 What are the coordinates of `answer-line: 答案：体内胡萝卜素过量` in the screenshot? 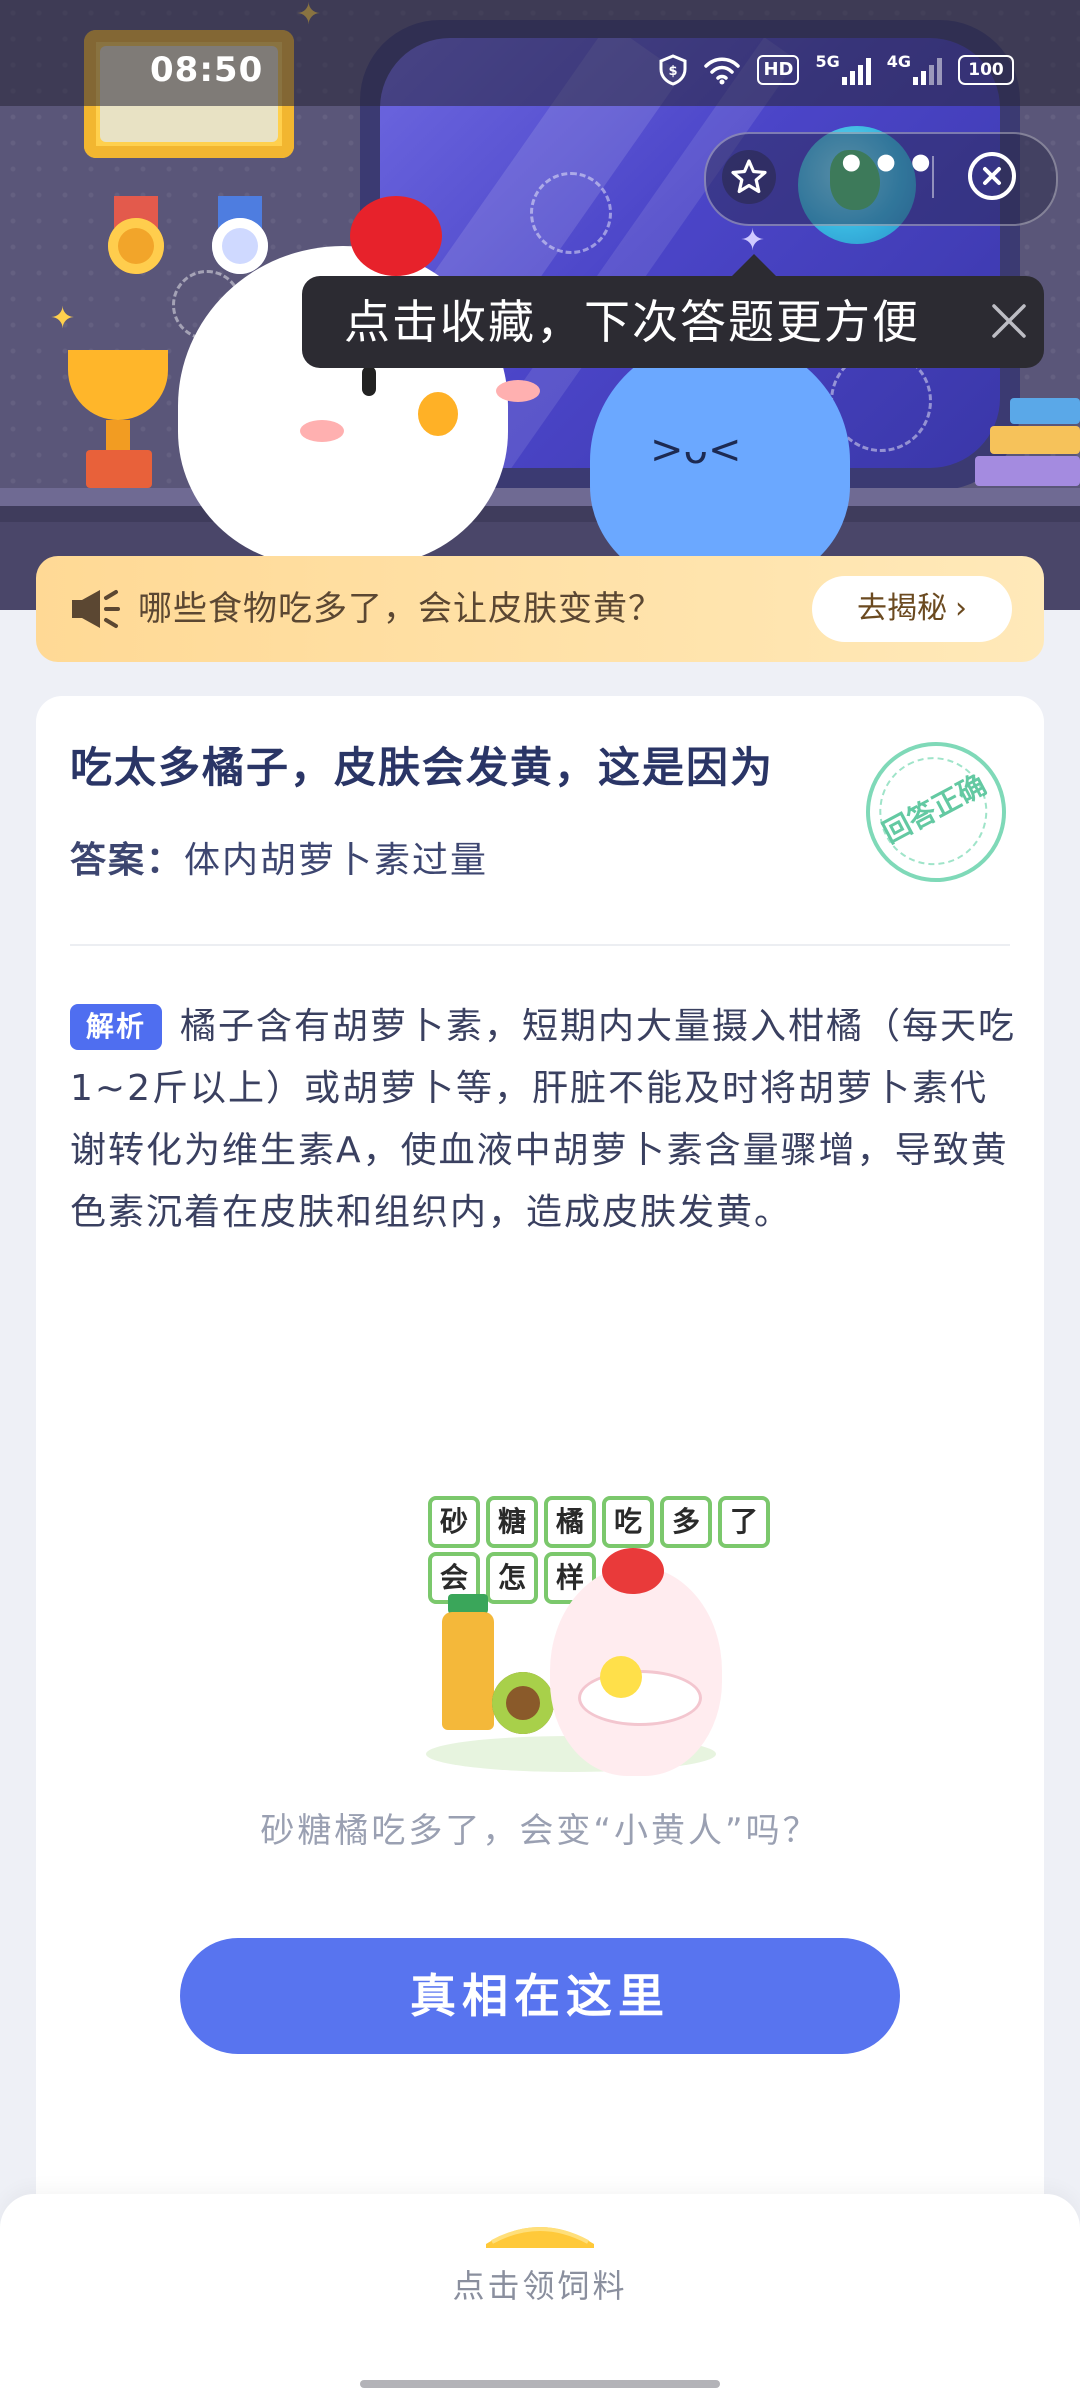 It's located at (279, 861).